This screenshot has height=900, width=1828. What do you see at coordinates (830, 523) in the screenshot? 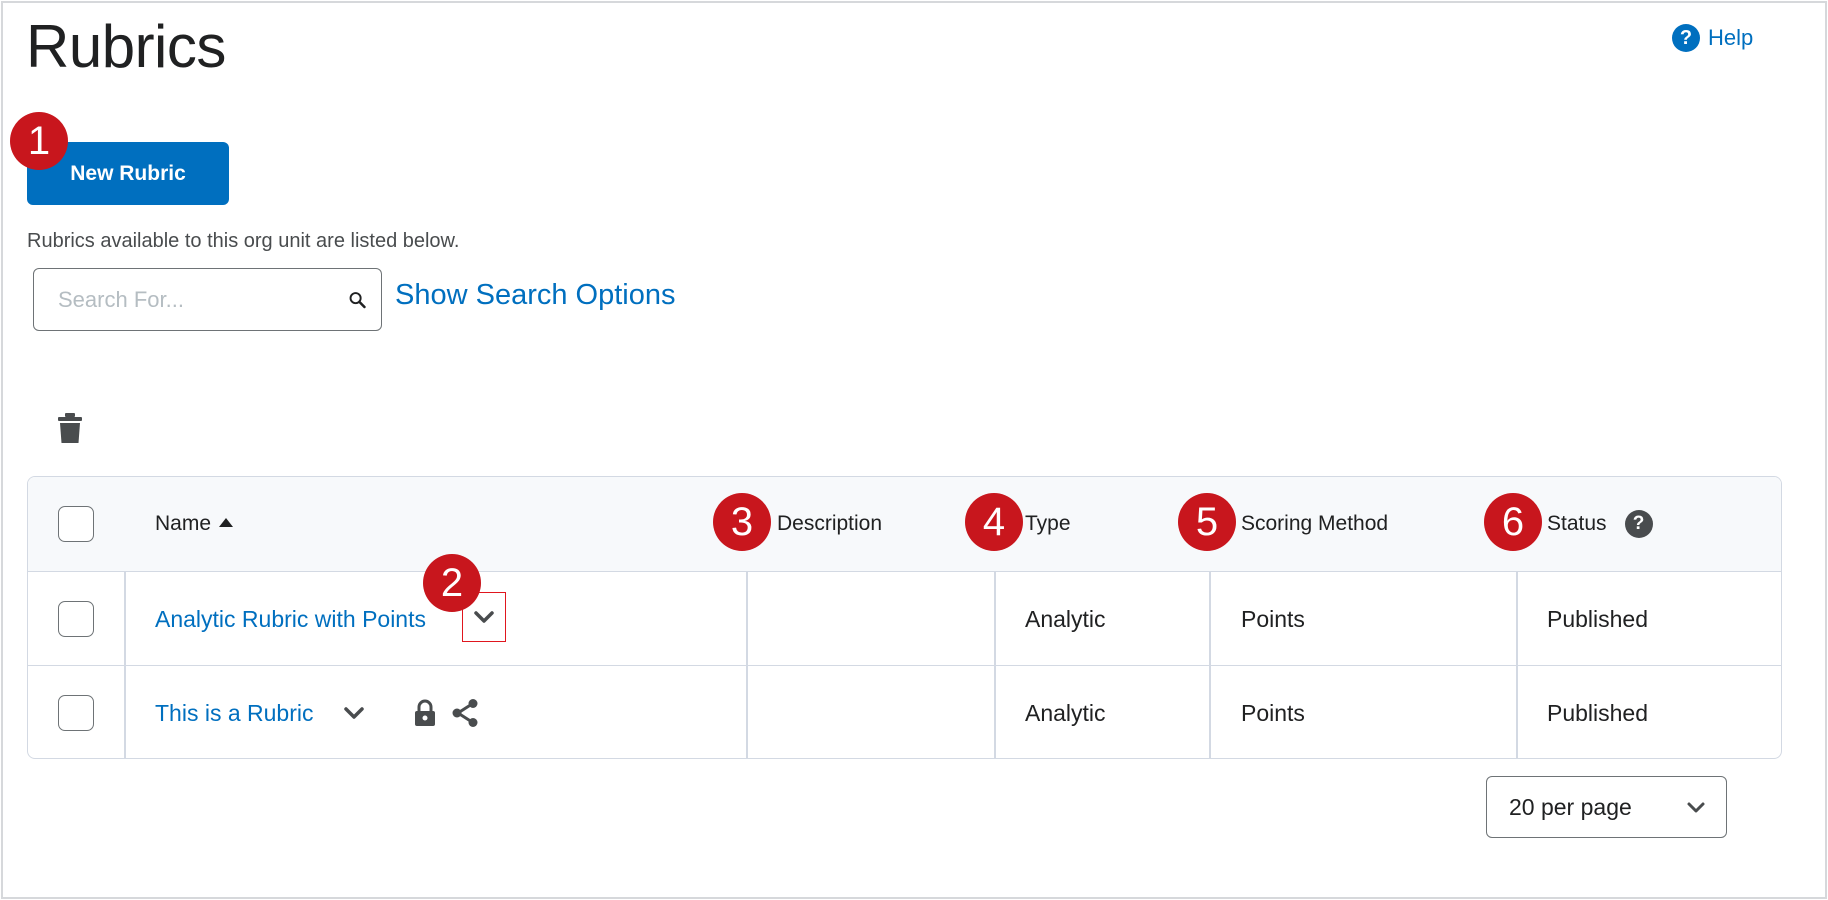
I see `column-header-description: Description` at bounding box center [830, 523].